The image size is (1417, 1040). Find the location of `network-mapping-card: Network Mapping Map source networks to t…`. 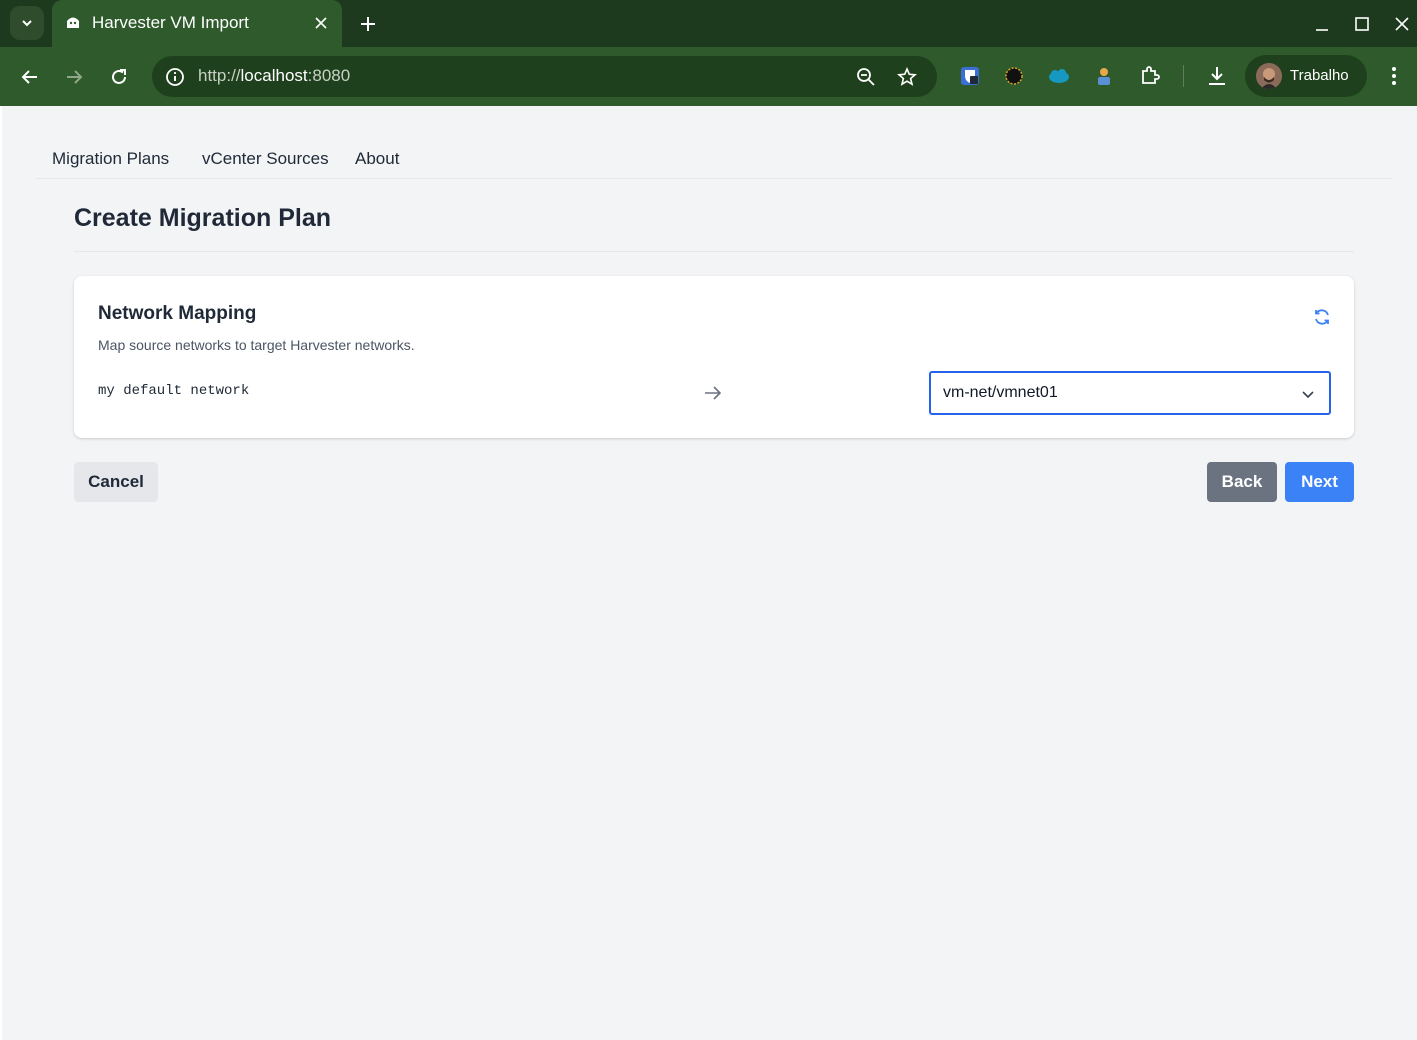

network-mapping-card: Network Mapping Map source networks to t… is located at coordinates (714, 357).